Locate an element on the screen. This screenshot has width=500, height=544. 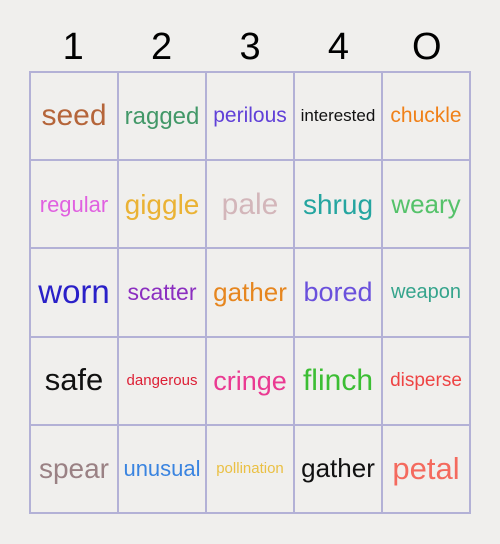
column-header-3: 3 is located at coordinates (250, 46).